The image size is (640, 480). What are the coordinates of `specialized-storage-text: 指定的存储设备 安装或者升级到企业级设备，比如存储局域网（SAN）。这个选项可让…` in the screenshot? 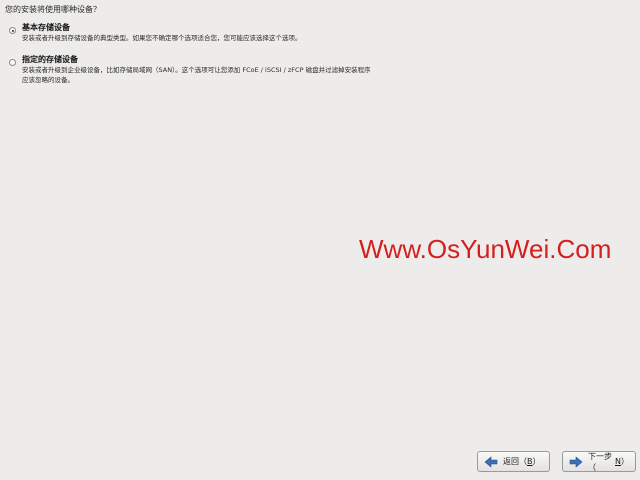 It's located at (232, 69).